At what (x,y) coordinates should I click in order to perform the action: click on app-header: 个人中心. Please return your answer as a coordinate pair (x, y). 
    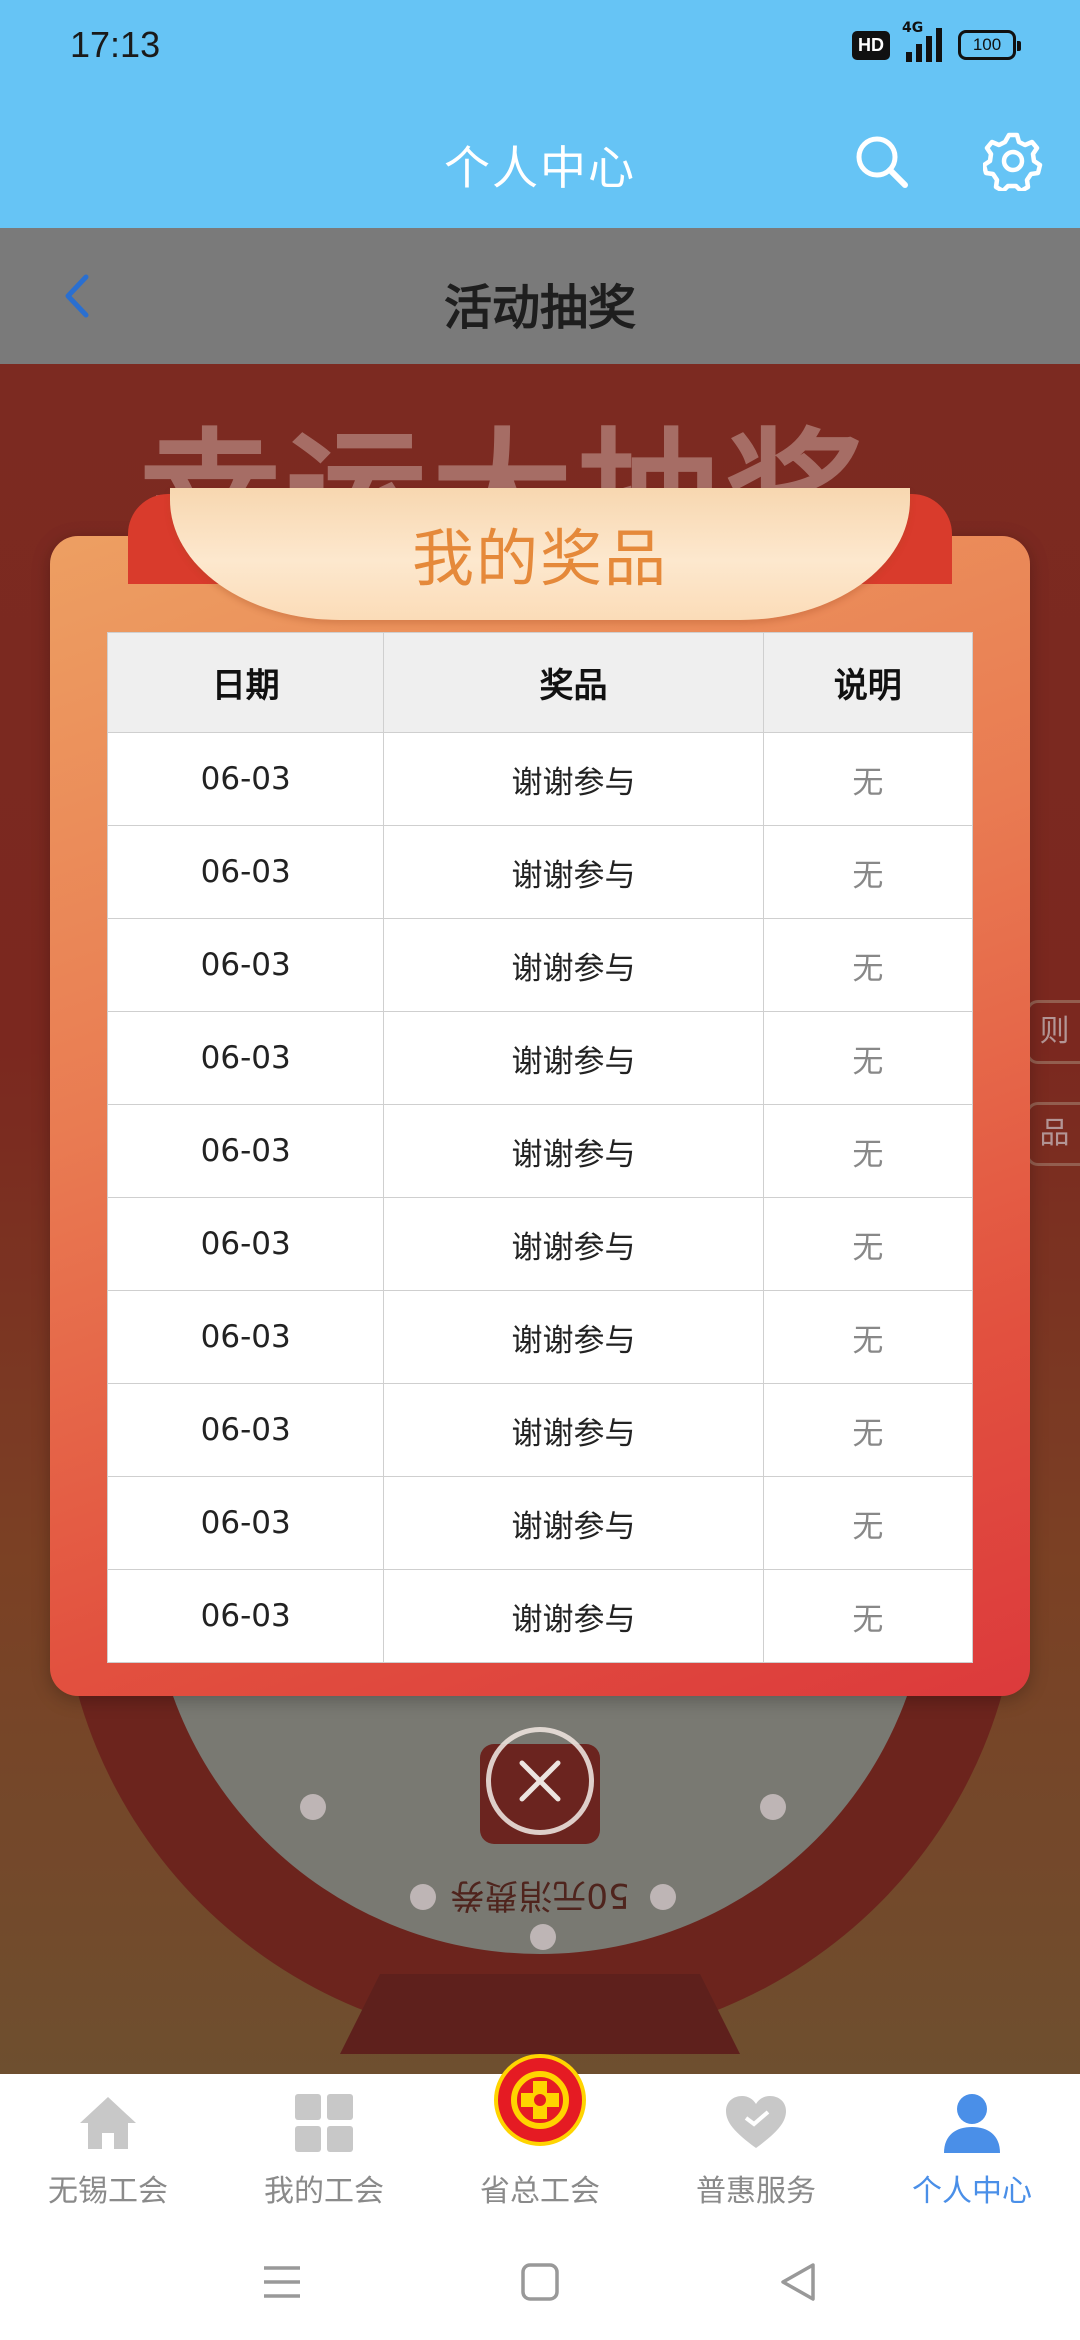
    Looking at the image, I should click on (540, 162).